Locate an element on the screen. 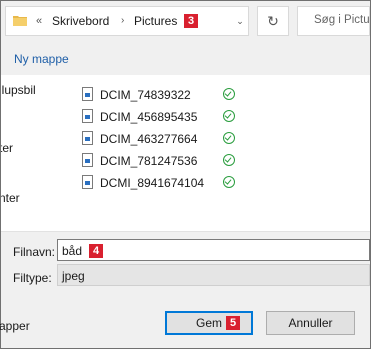 The height and width of the screenshot is (349, 371). list-item: DCIM_781247536 is located at coordinates (182, 161).